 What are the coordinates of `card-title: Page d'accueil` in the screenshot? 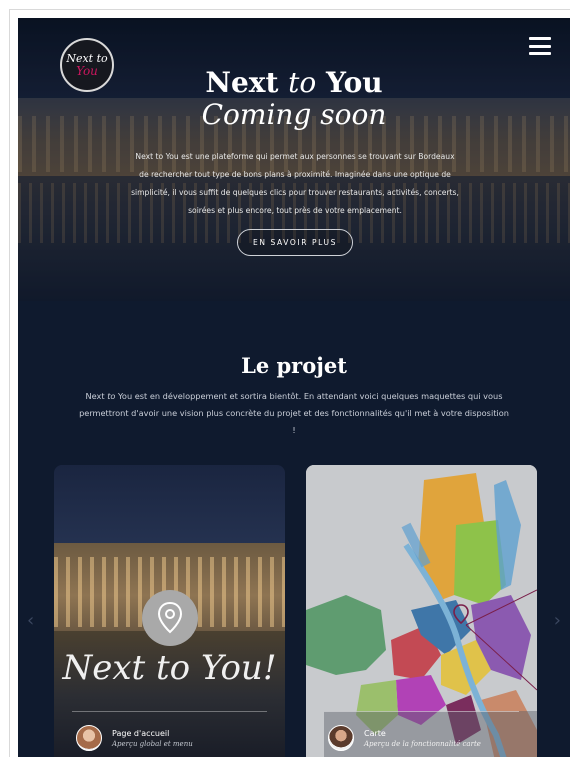 It's located at (141, 733).